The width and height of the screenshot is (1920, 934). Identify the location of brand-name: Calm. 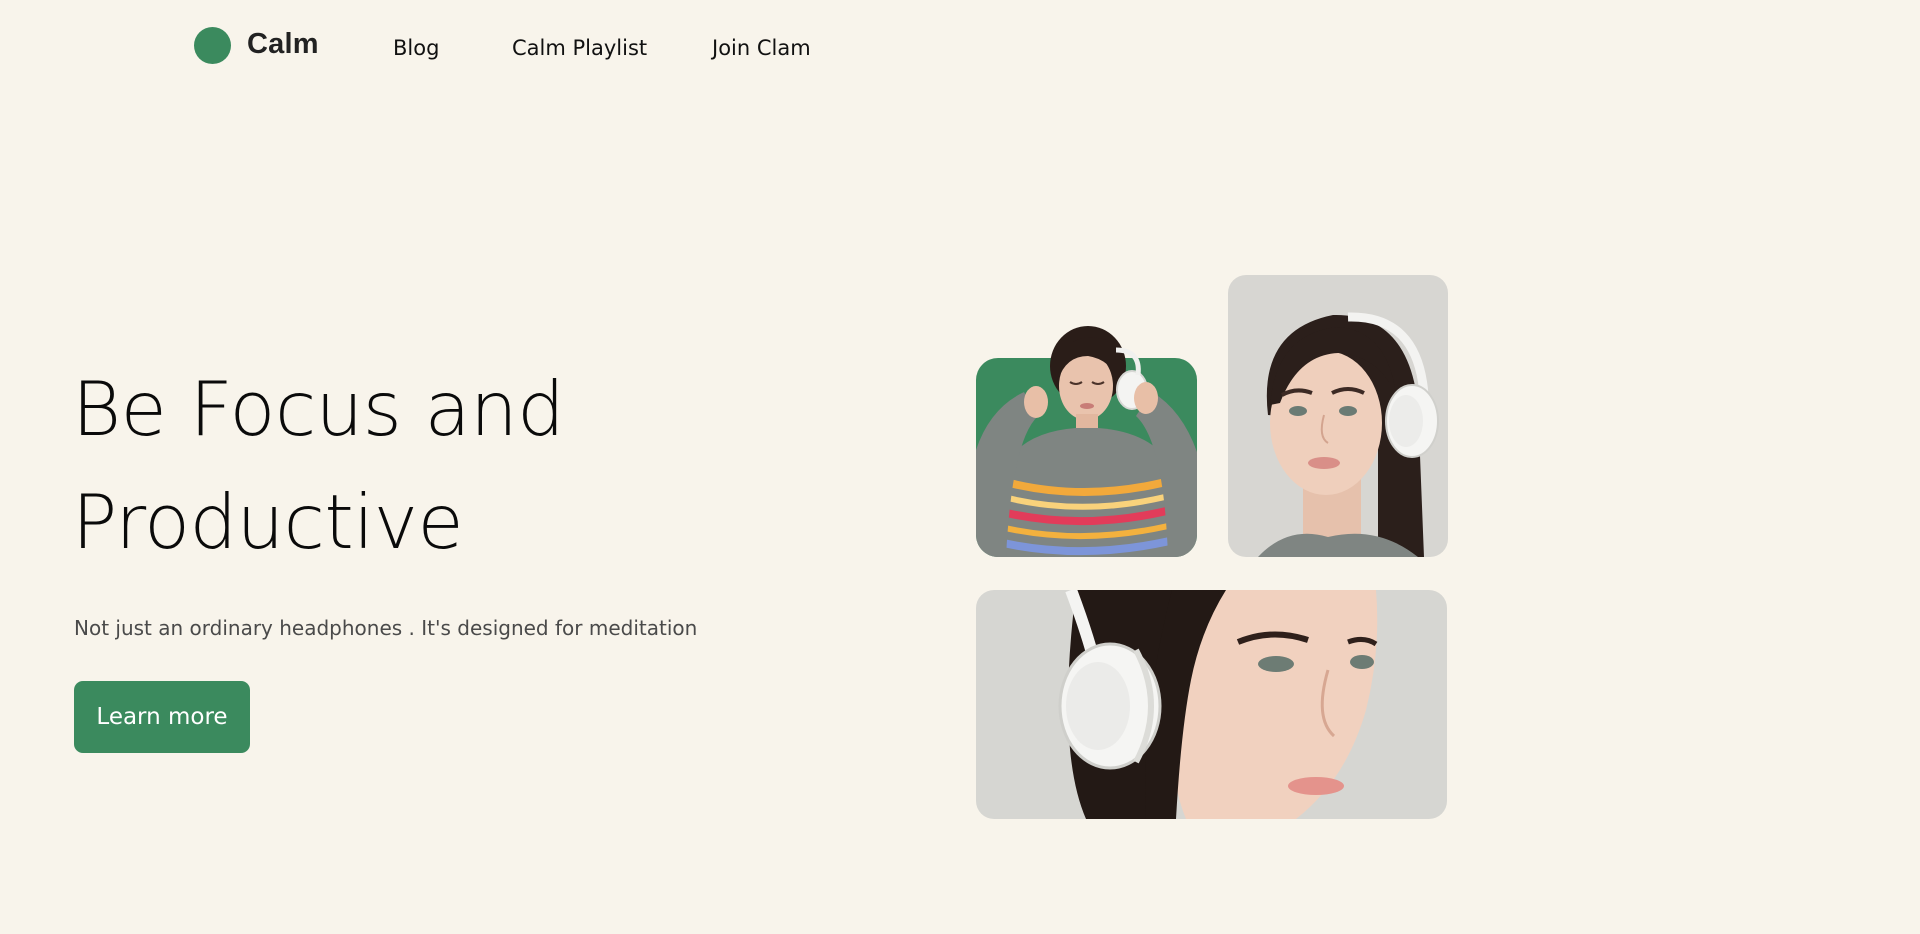
(283, 44).